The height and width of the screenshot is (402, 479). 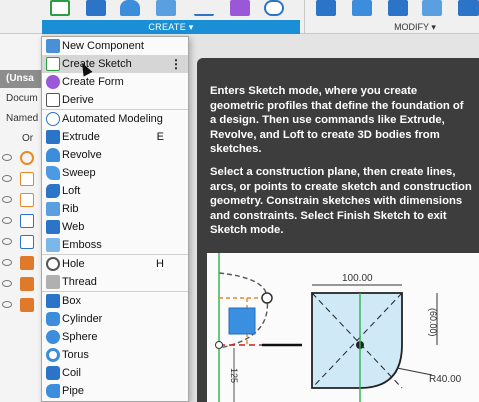 What do you see at coordinates (115, 264) in the screenshot?
I see `menu-item-hole: Hole H` at bounding box center [115, 264].